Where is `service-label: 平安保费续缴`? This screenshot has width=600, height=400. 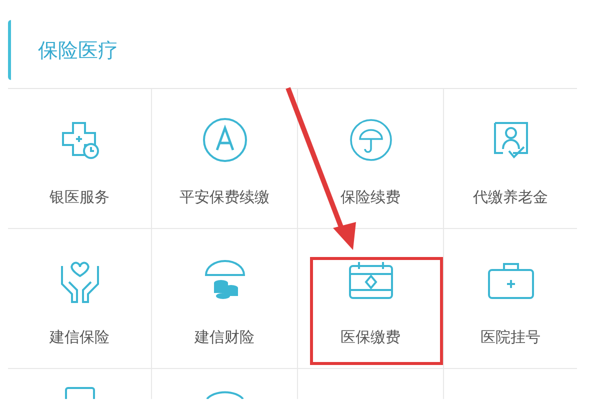 service-label: 平安保费续缴 is located at coordinates (224, 197).